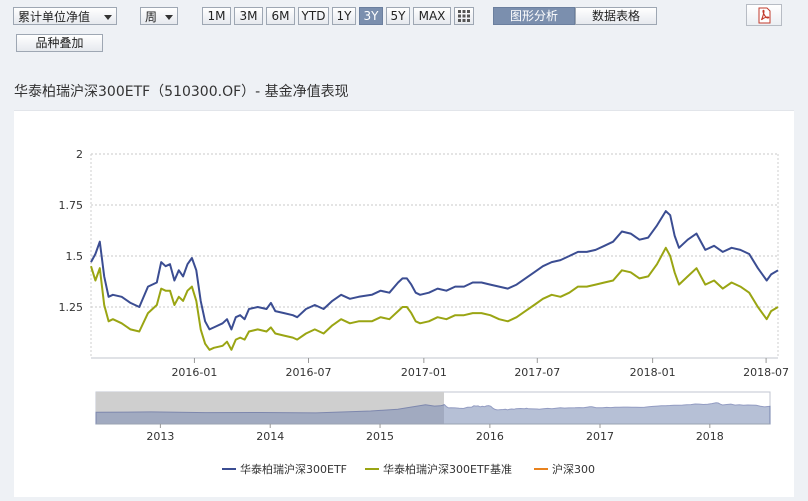 This screenshot has height=501, width=808. What do you see at coordinates (534, 16) in the screenshot?
I see `tab-chart-analysis: 图形分析` at bounding box center [534, 16].